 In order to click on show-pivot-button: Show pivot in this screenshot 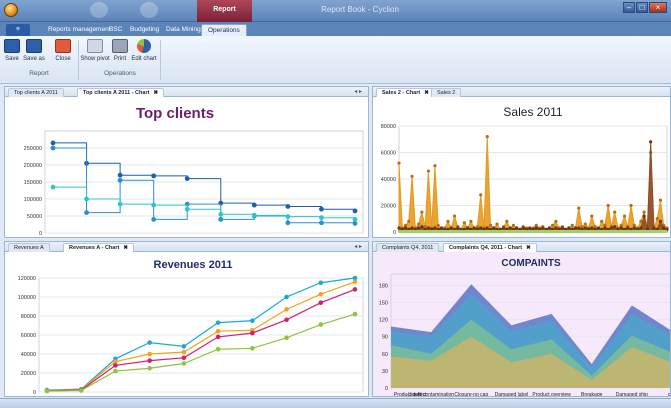, I will do `click(95, 50)`.